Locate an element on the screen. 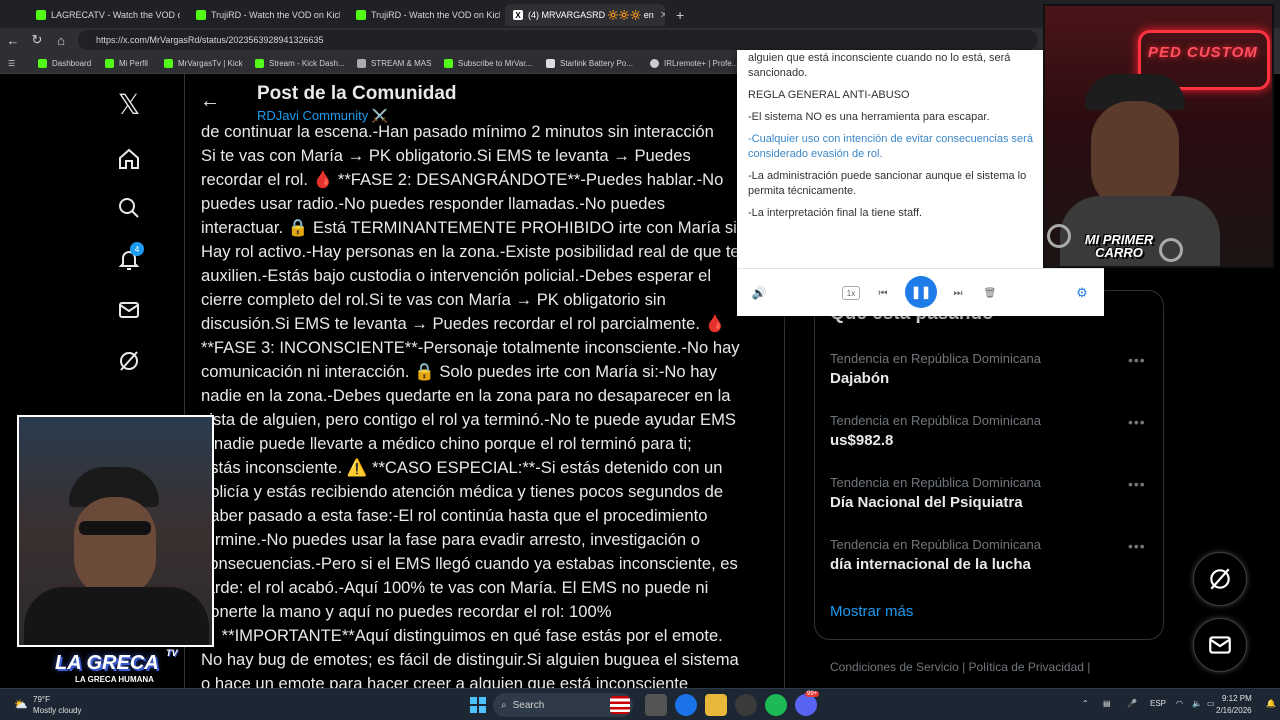 The image size is (1280, 720). streamer-logo-text: LA GRECA is located at coordinates (107, 663).